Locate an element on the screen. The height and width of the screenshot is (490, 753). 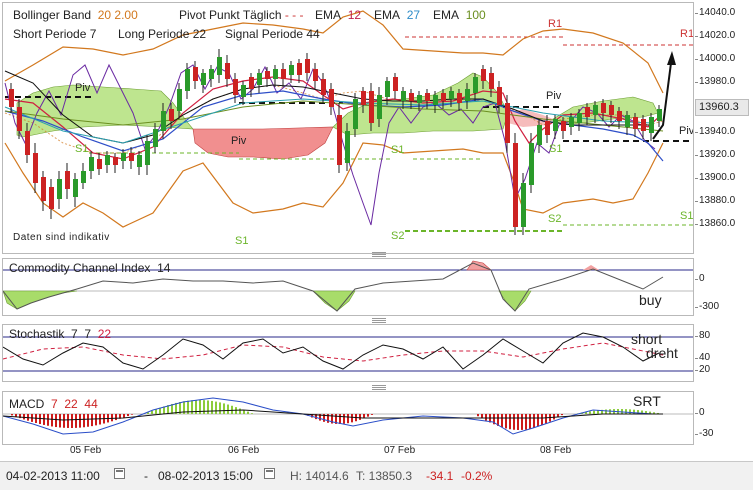
axis-label: 14020.0 is located at coordinates (717, 35).